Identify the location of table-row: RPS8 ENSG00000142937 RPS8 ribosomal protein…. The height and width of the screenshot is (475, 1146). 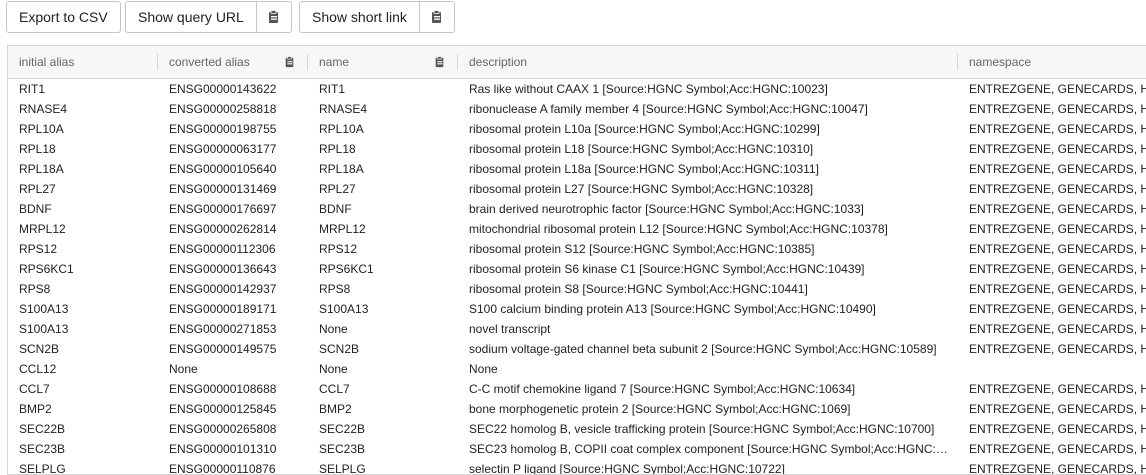
(577, 289).